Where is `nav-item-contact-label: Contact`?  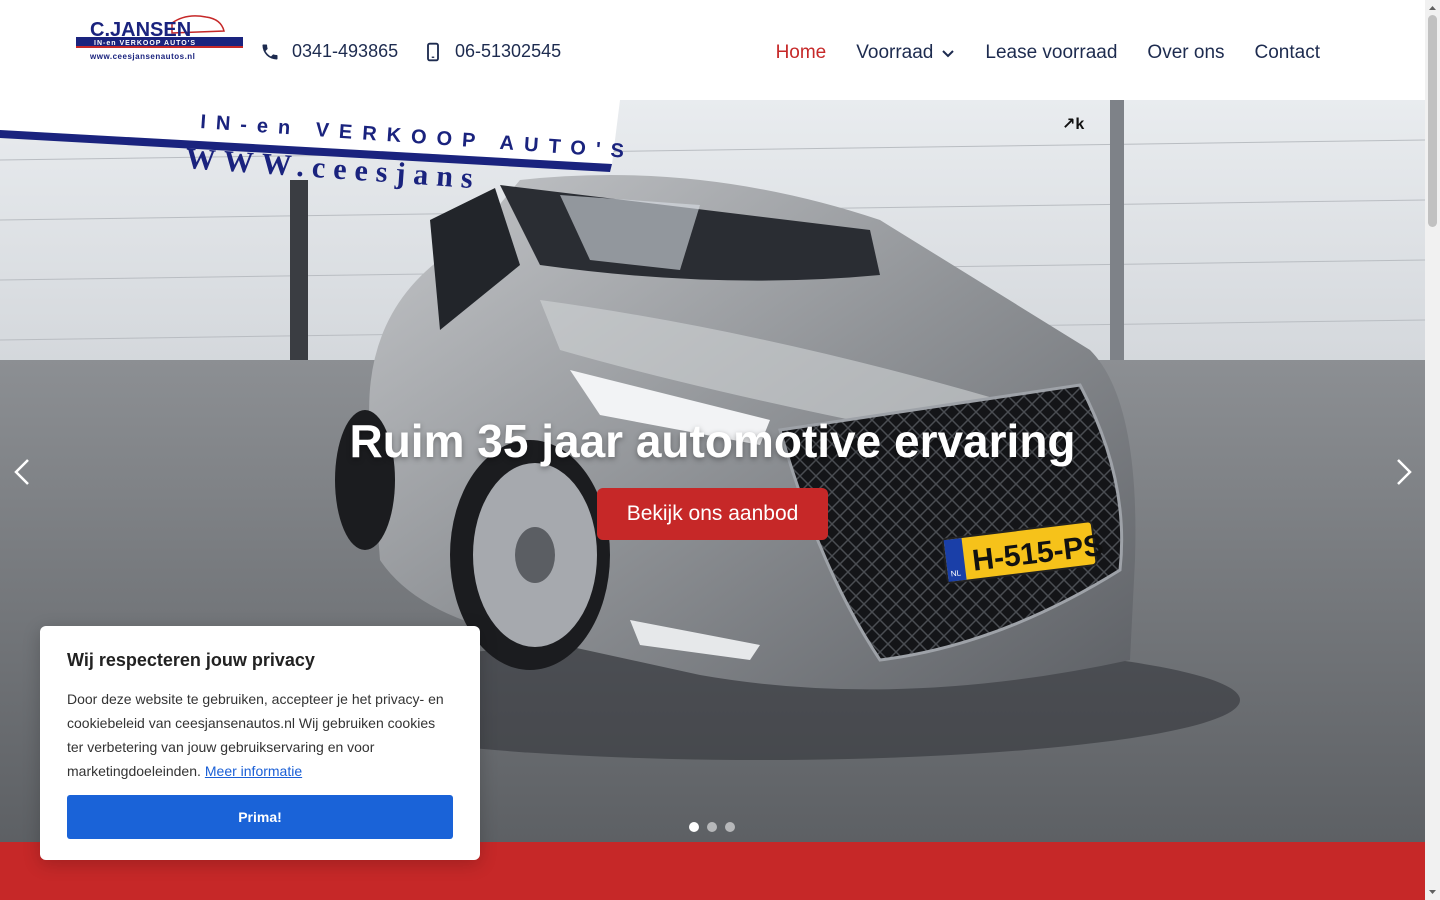
nav-item-contact-label: Contact is located at coordinates (1287, 52).